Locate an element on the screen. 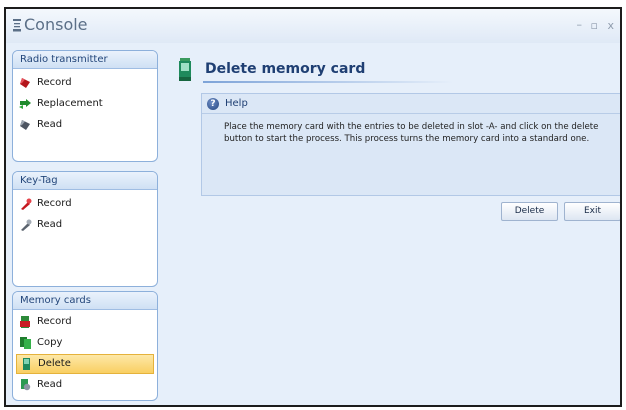  sidebar-item-keytag-record: Record is located at coordinates (85, 204).